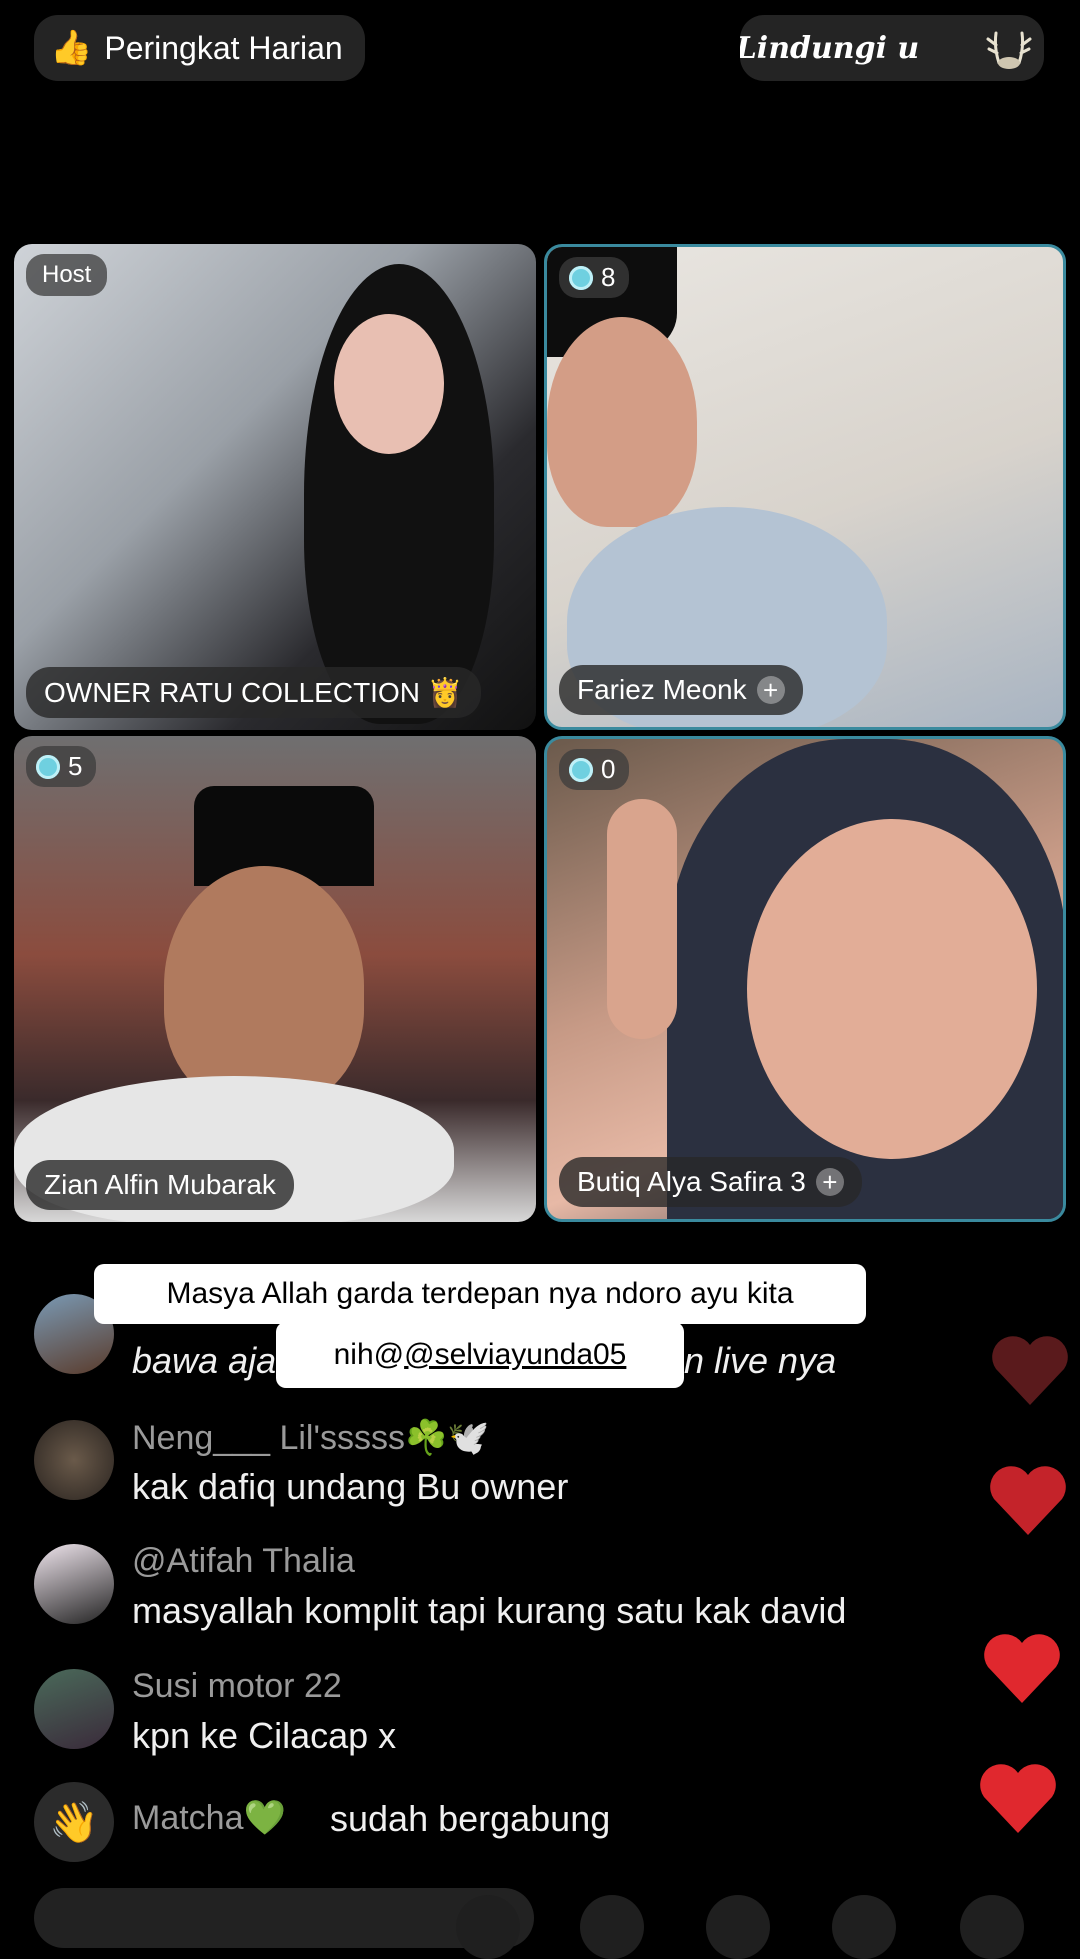  I want to click on participant-name-tag: Zian Alfin Mubarak, so click(160, 1185).